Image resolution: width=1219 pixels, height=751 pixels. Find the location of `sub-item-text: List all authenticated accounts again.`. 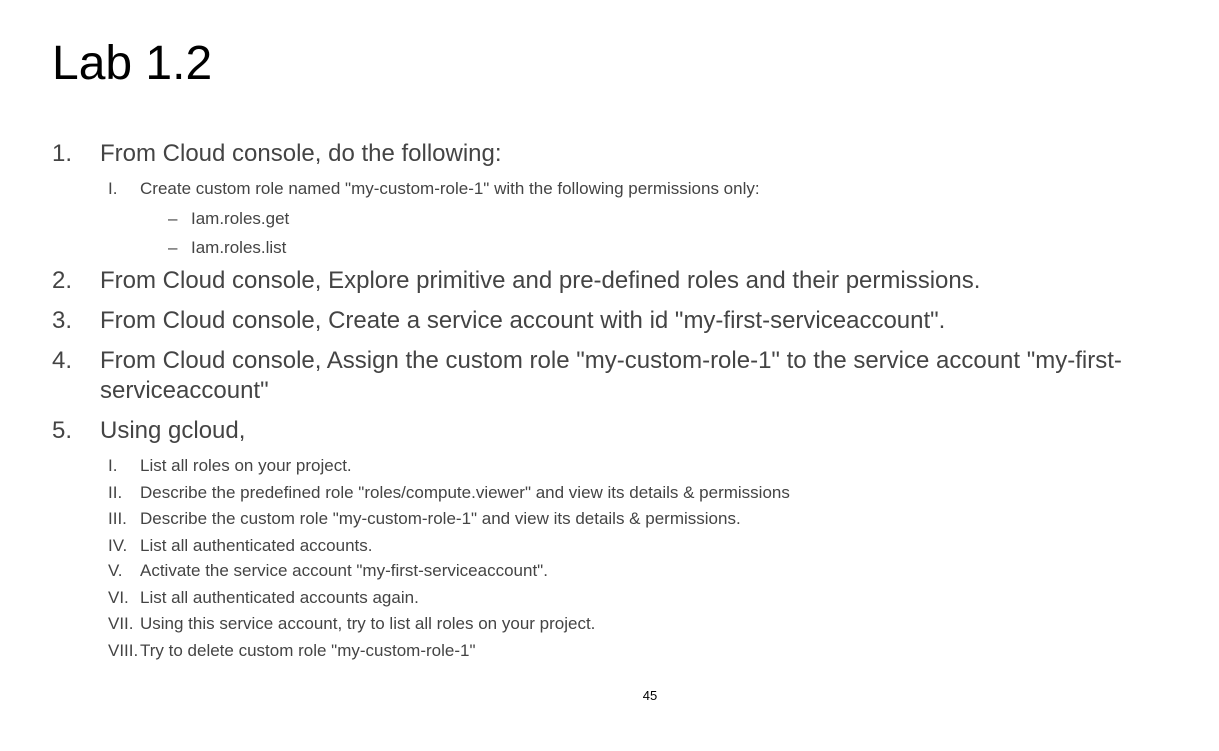

sub-item-text: List all authenticated accounts again. is located at coordinates (279, 597).